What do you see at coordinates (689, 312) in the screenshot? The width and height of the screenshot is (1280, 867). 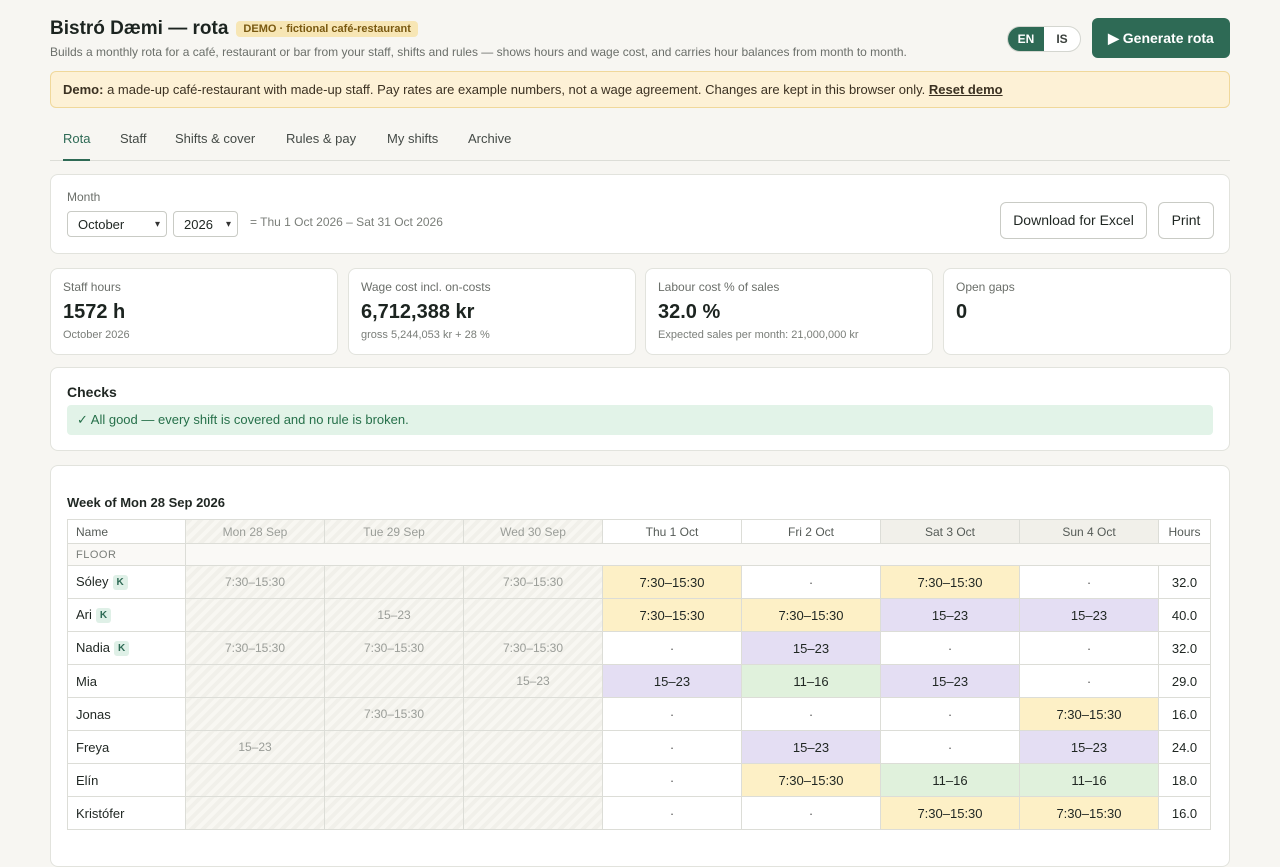 I see `kpi-value: 32.0 %` at bounding box center [689, 312].